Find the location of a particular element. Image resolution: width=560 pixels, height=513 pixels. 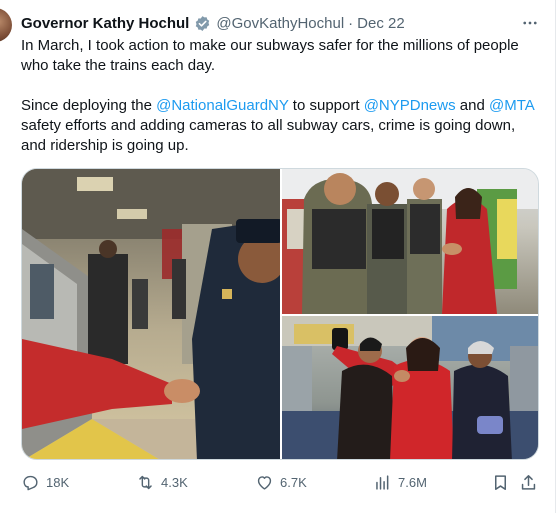

share-button is located at coordinates (528, 482).